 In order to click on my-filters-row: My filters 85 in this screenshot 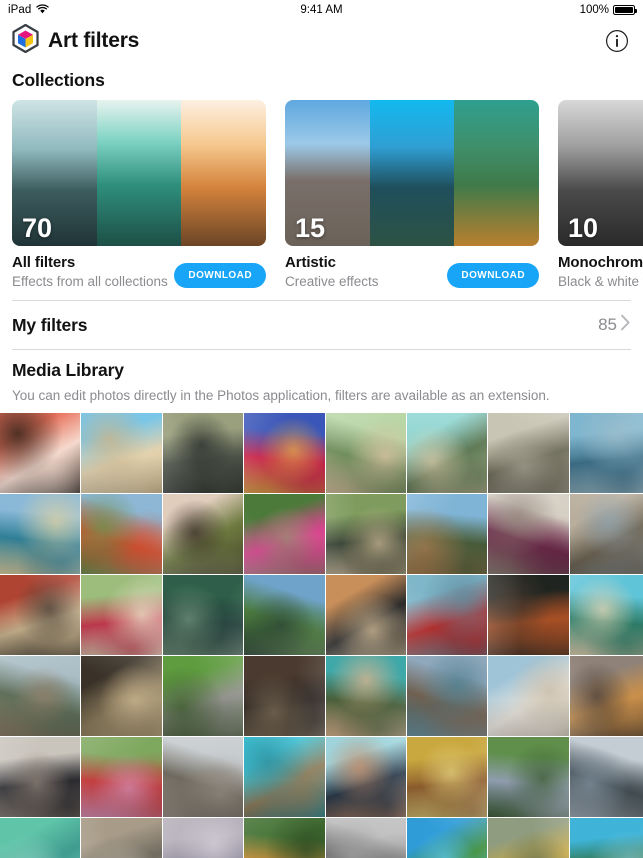, I will do `click(321, 325)`.